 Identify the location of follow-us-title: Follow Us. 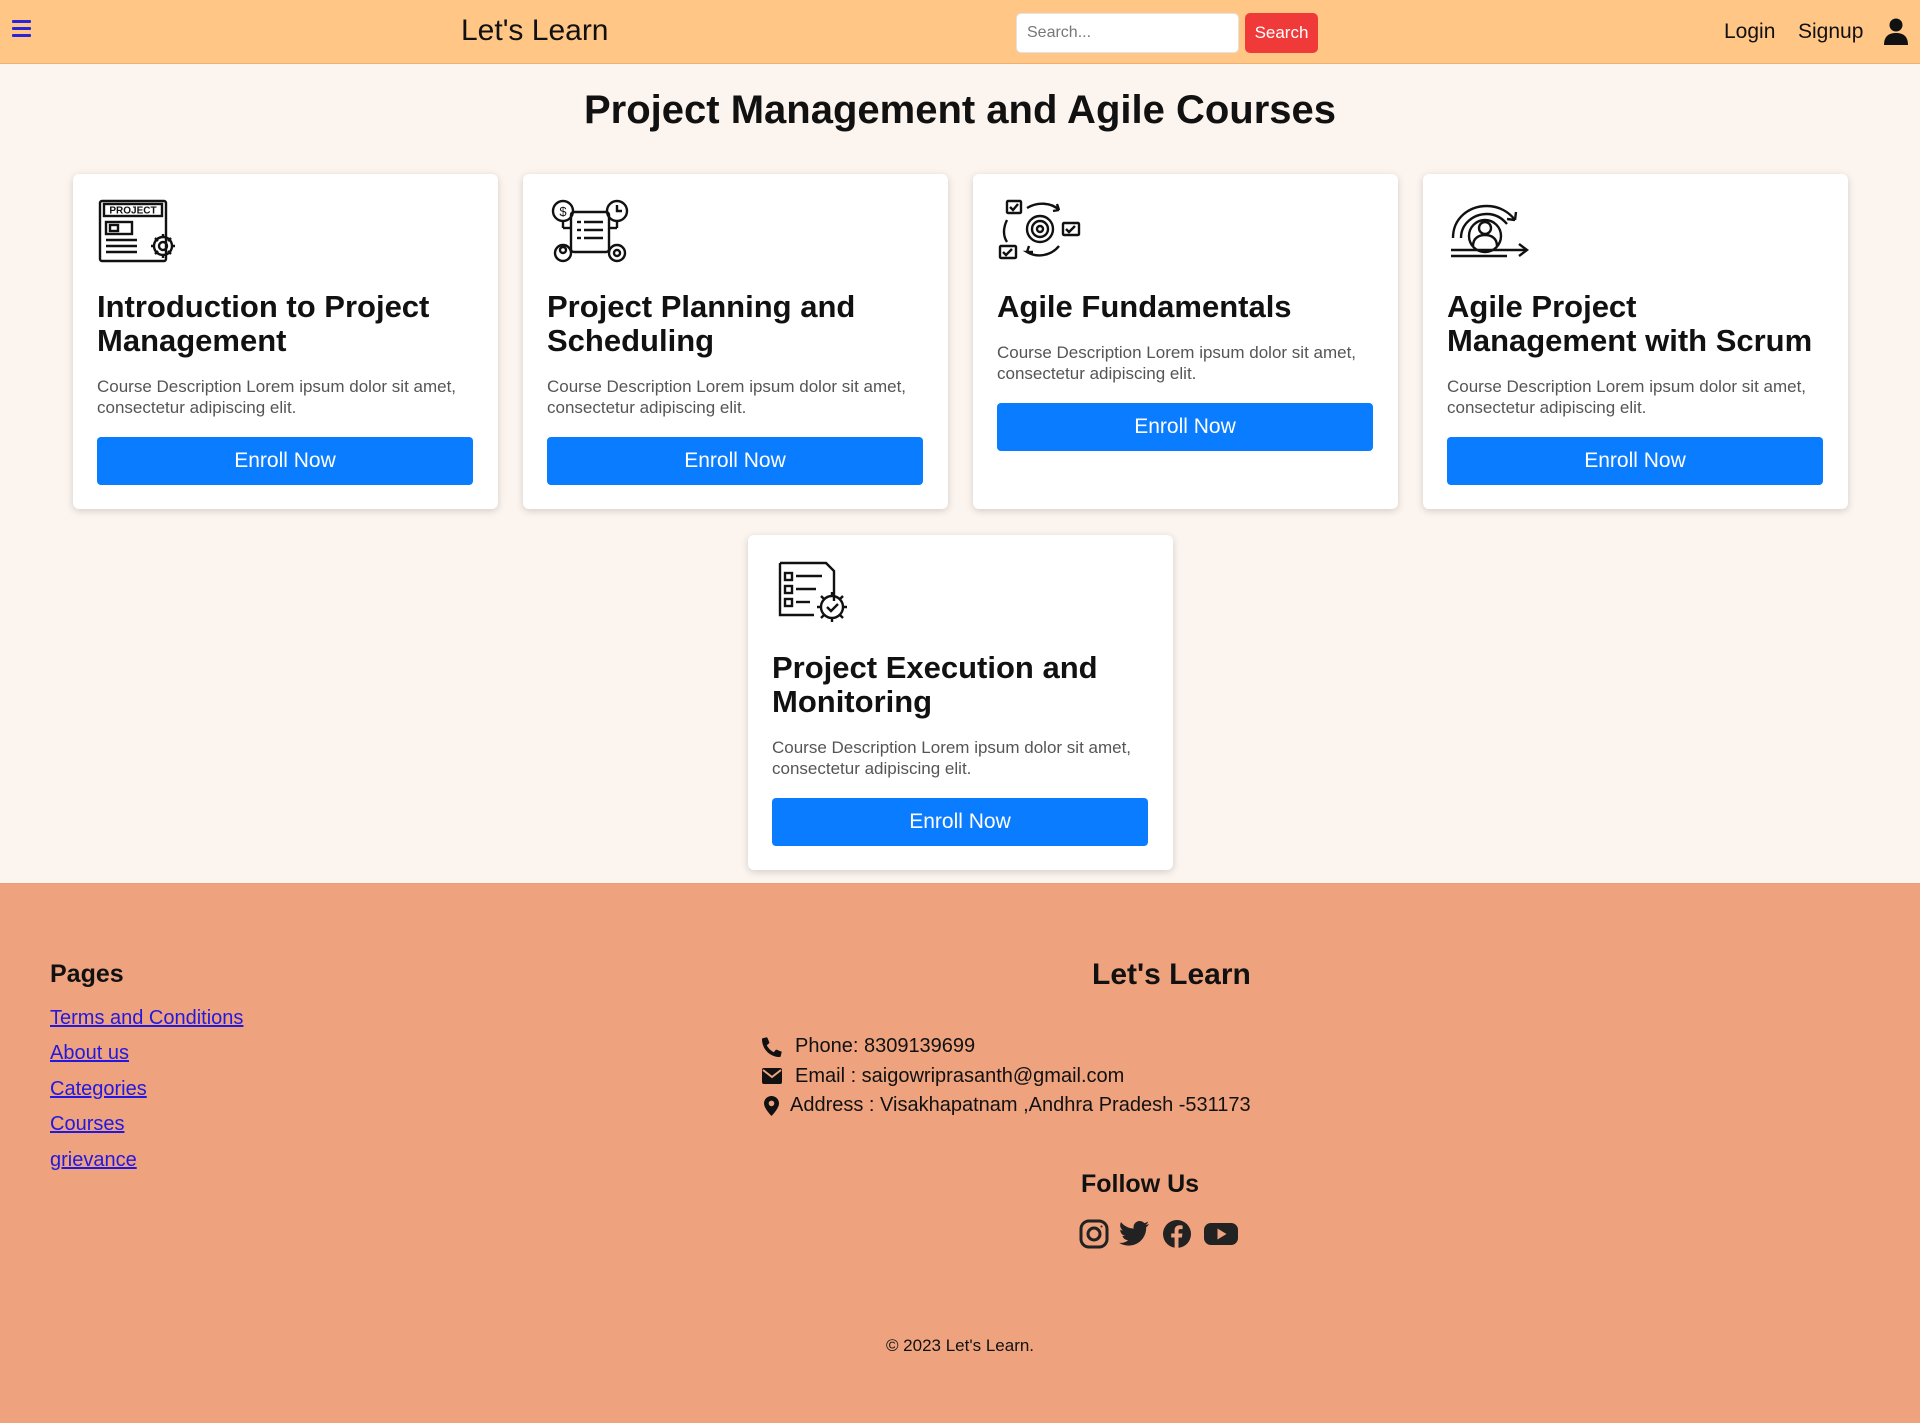
(1140, 1184).